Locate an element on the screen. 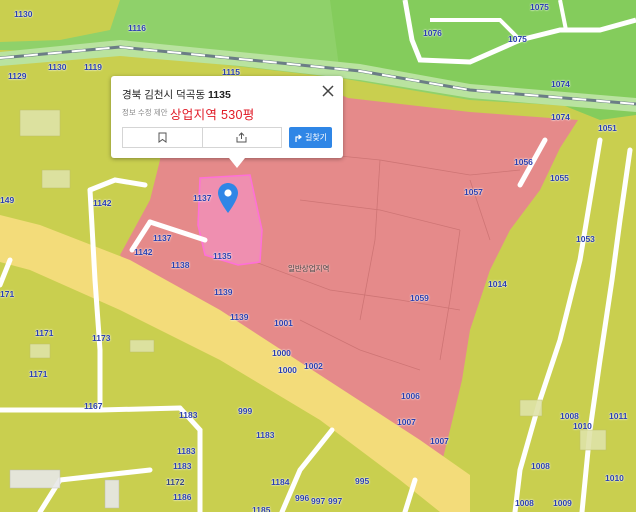 This screenshot has height=512, width=636. route-label: 길찾기 is located at coordinates (316, 137).